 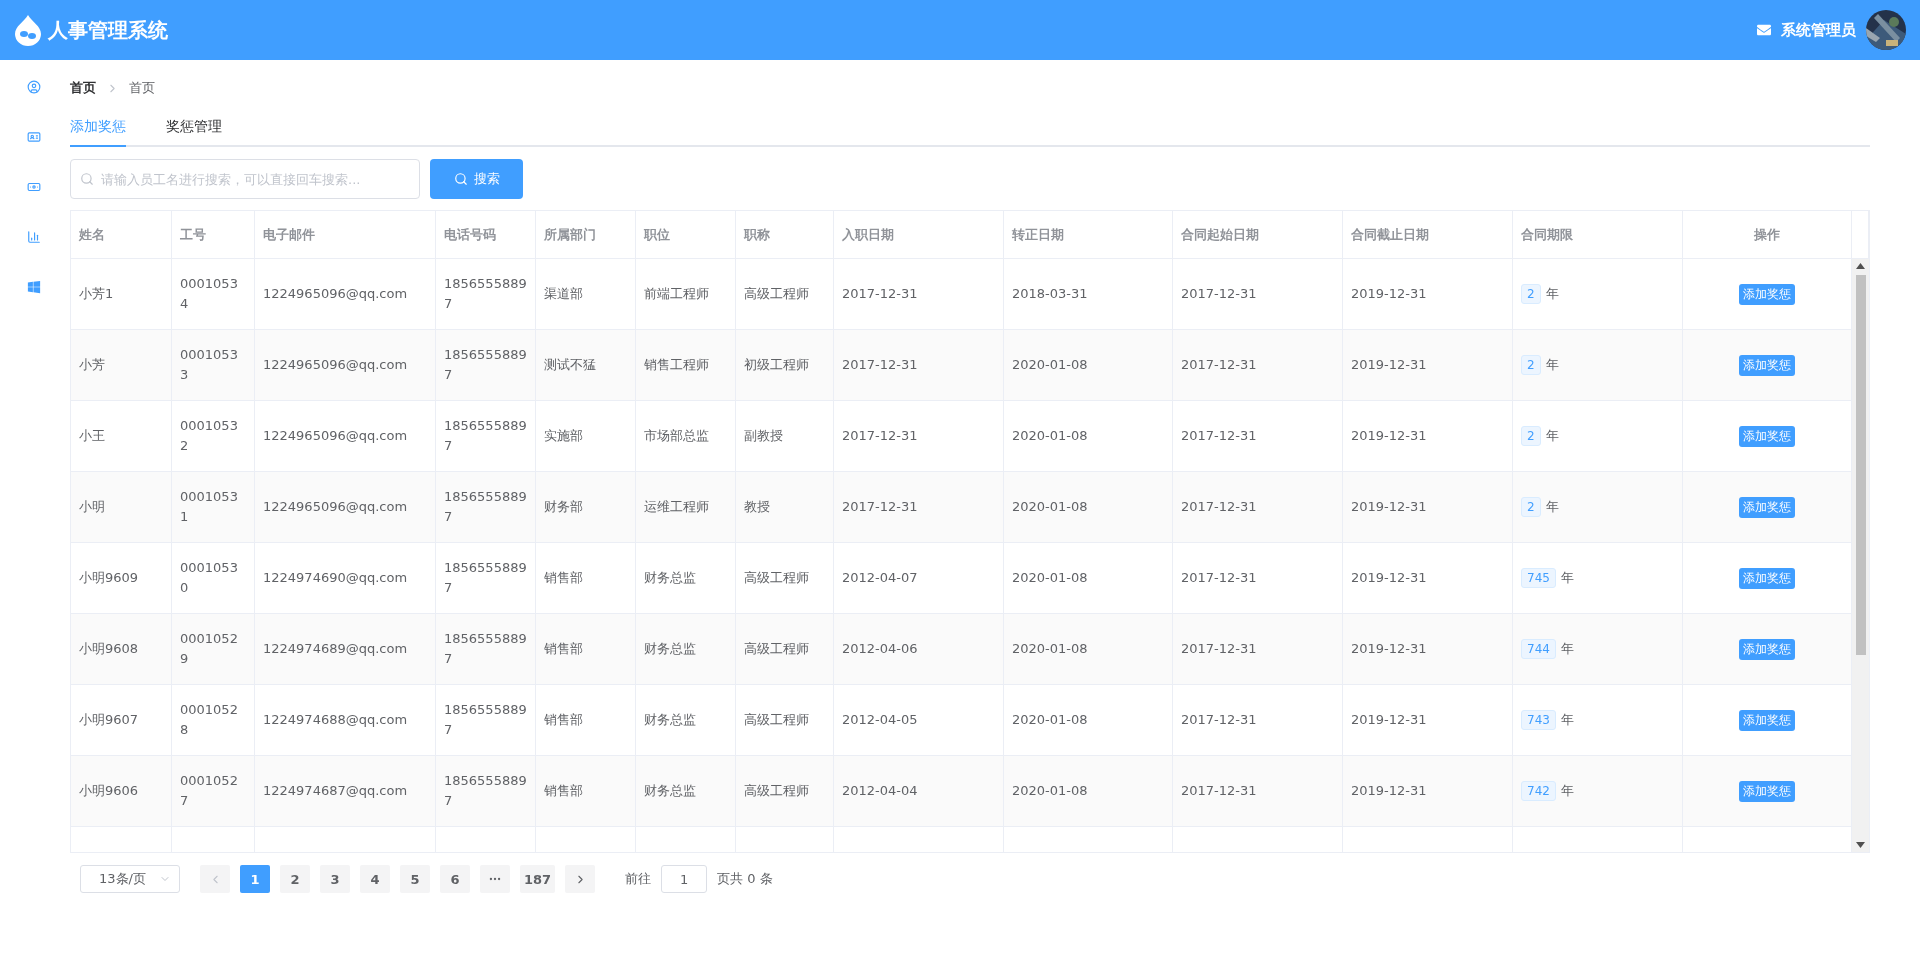 What do you see at coordinates (1220, 234) in the screenshot?
I see `column-header: 合同起始日期` at bounding box center [1220, 234].